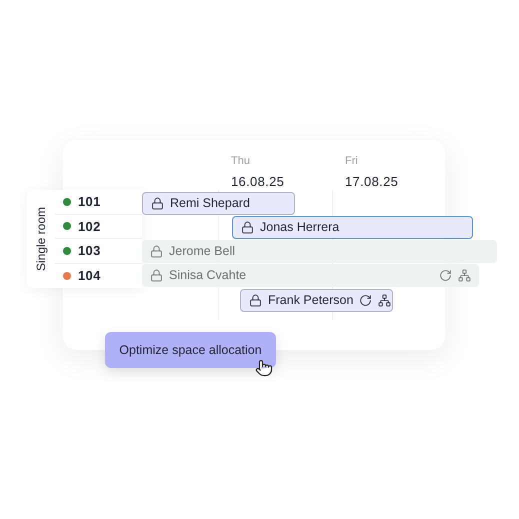 This screenshot has height=519, width=519. I want to click on room-number: 102, so click(89, 227).